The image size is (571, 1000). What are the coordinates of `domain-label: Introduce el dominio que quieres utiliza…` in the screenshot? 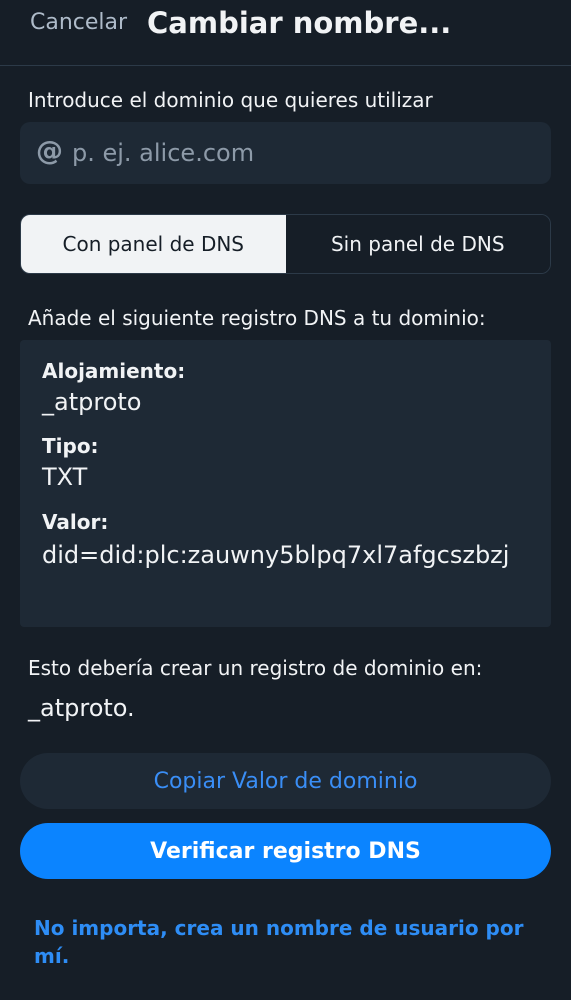 It's located at (230, 100).